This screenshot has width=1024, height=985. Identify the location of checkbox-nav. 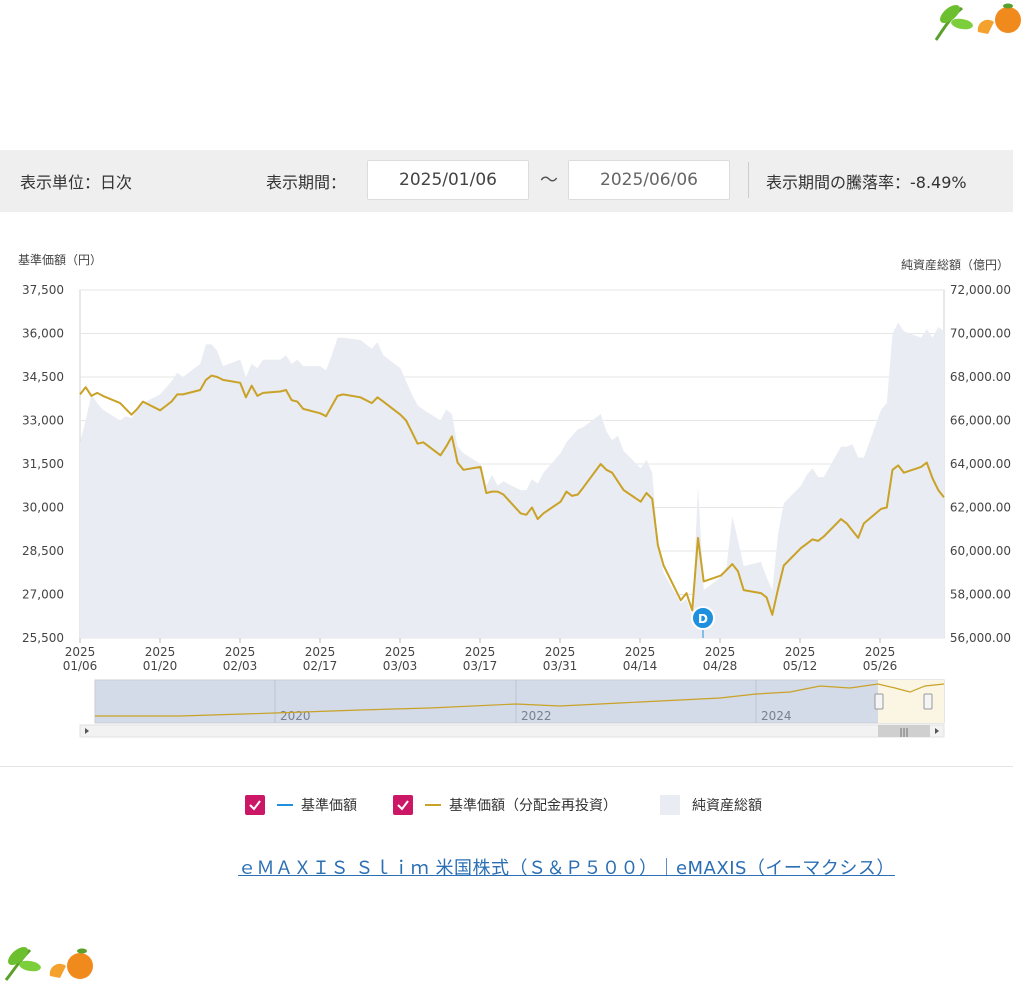
(255, 805).